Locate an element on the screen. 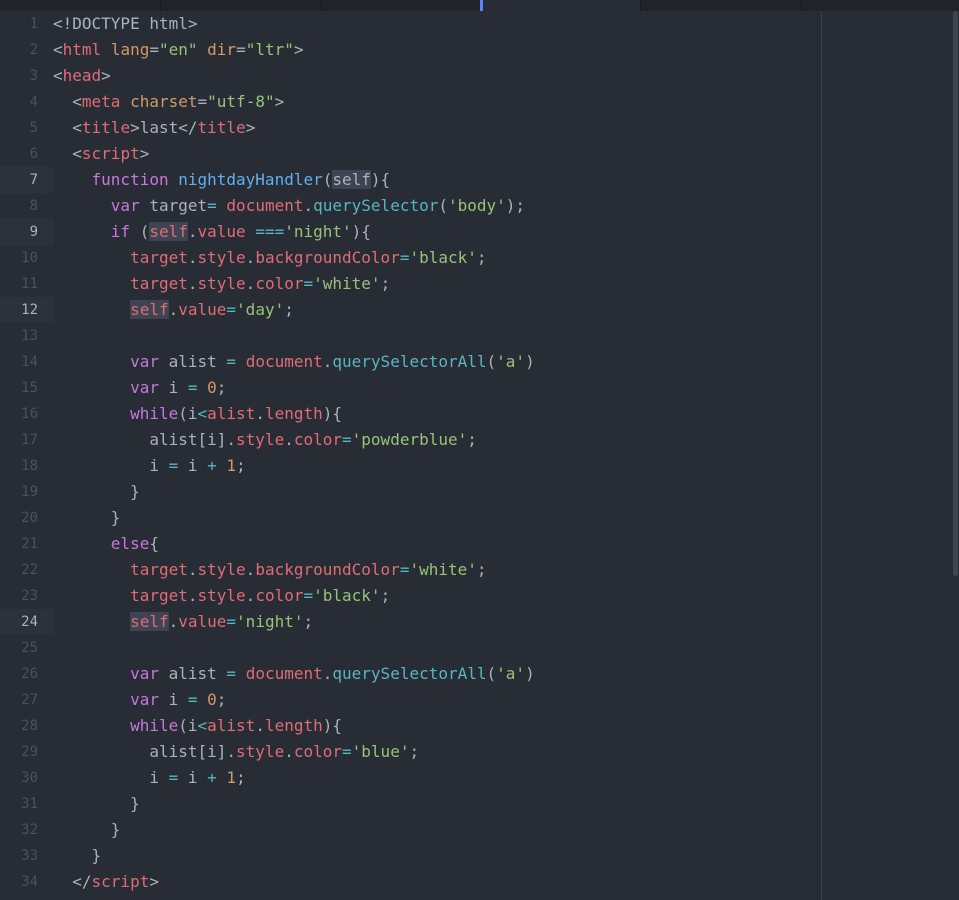  code-line: 4 <meta charset="utf-8"> is located at coordinates (475, 102).